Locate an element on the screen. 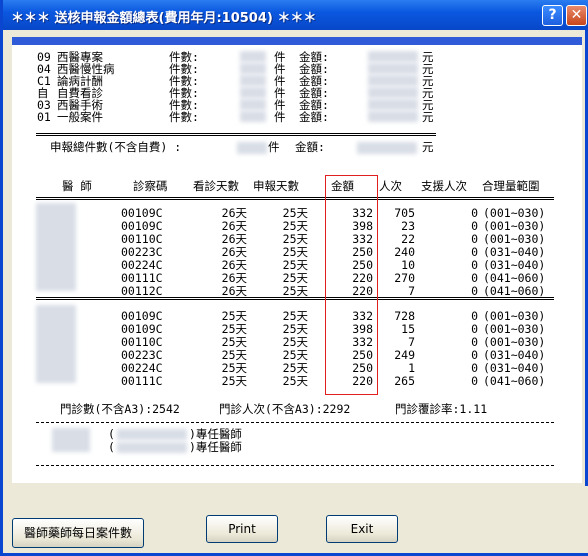 This screenshot has height=556, width=588. header-separator is located at coordinates (295, 198).